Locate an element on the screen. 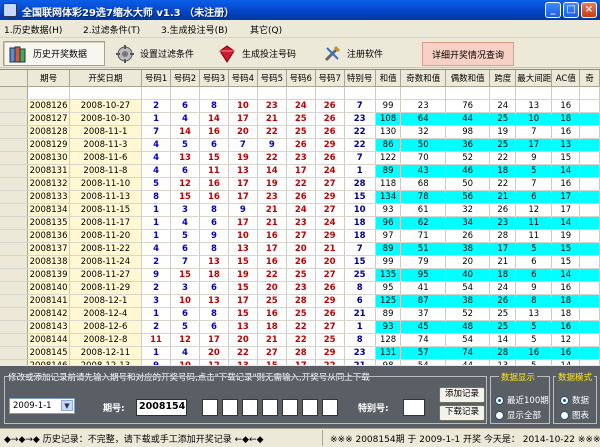 This screenshot has height=447, width=600. column-header: 号码1 is located at coordinates (156, 78).